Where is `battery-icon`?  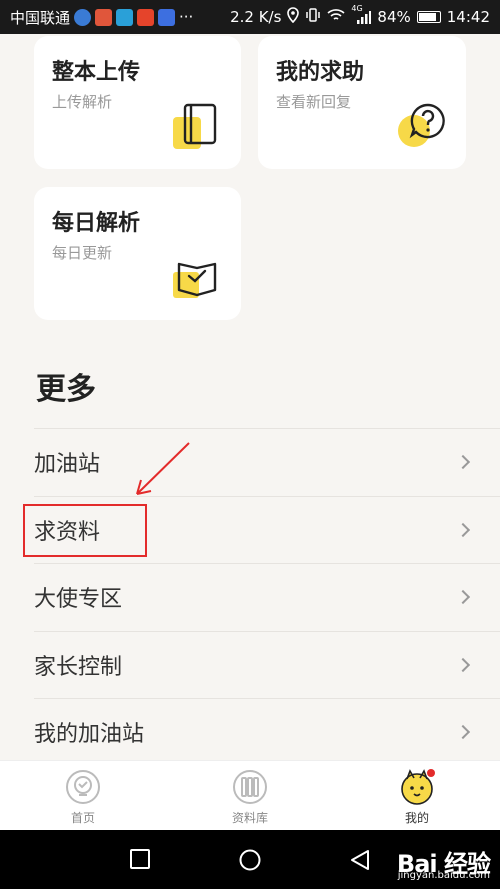 battery-icon is located at coordinates (428, 17).